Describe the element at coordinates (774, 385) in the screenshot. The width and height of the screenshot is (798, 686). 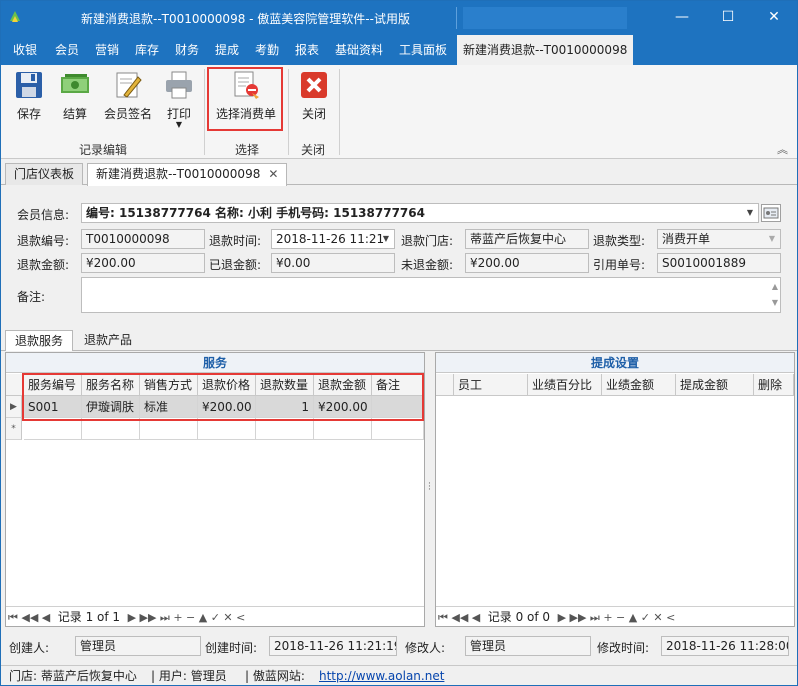
I see `col-delete: 删除` at that location.